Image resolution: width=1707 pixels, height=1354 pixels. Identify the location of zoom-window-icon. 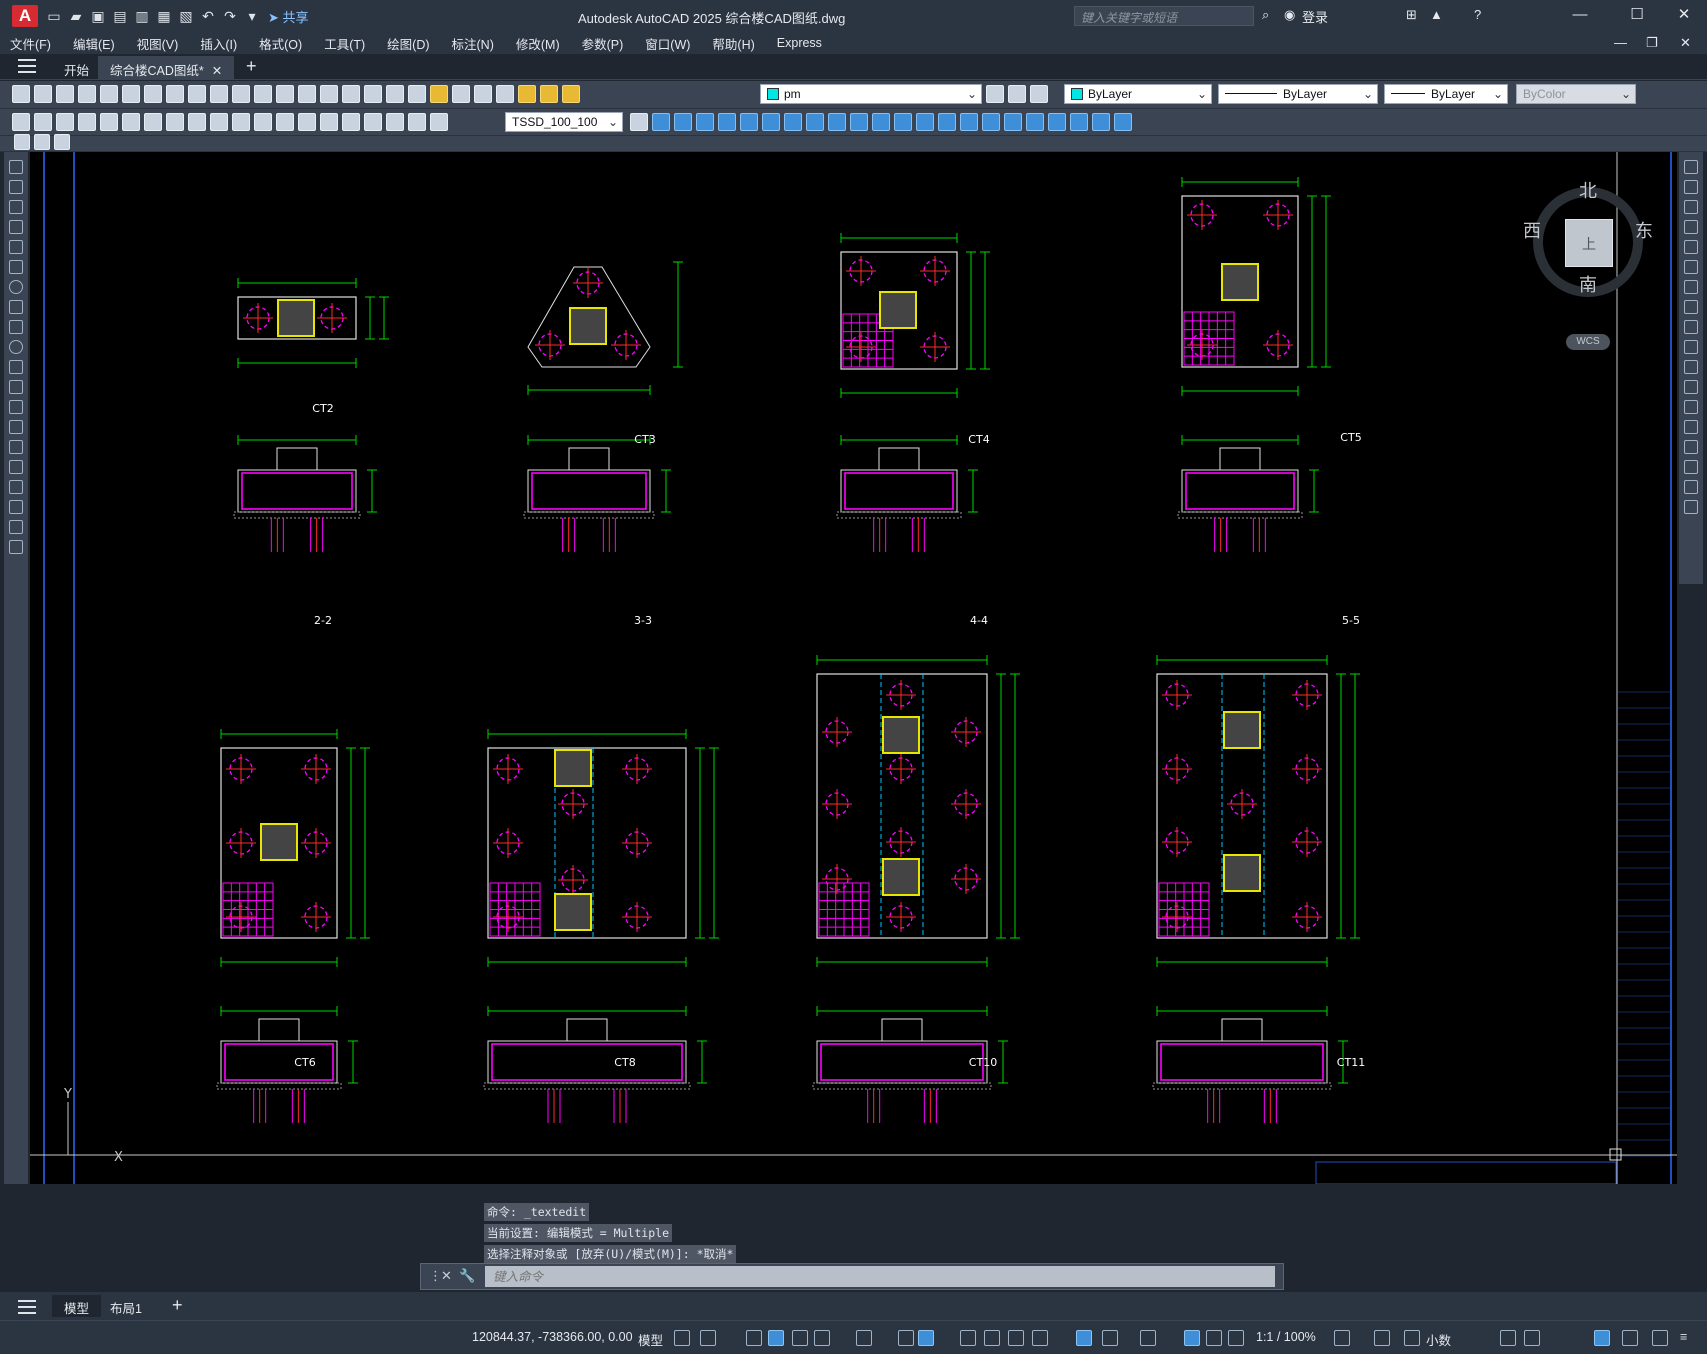
(329, 94).